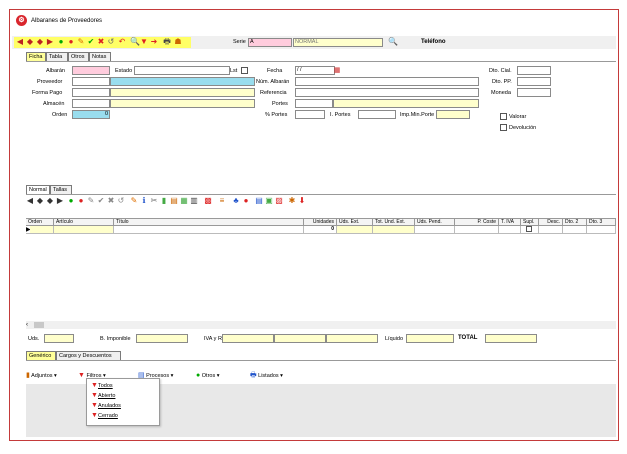 This screenshot has height=454, width=627. What do you see at coordinates (355, 222) in the screenshot?
I see `col-uds-ext: Uds. Ext.` at bounding box center [355, 222].